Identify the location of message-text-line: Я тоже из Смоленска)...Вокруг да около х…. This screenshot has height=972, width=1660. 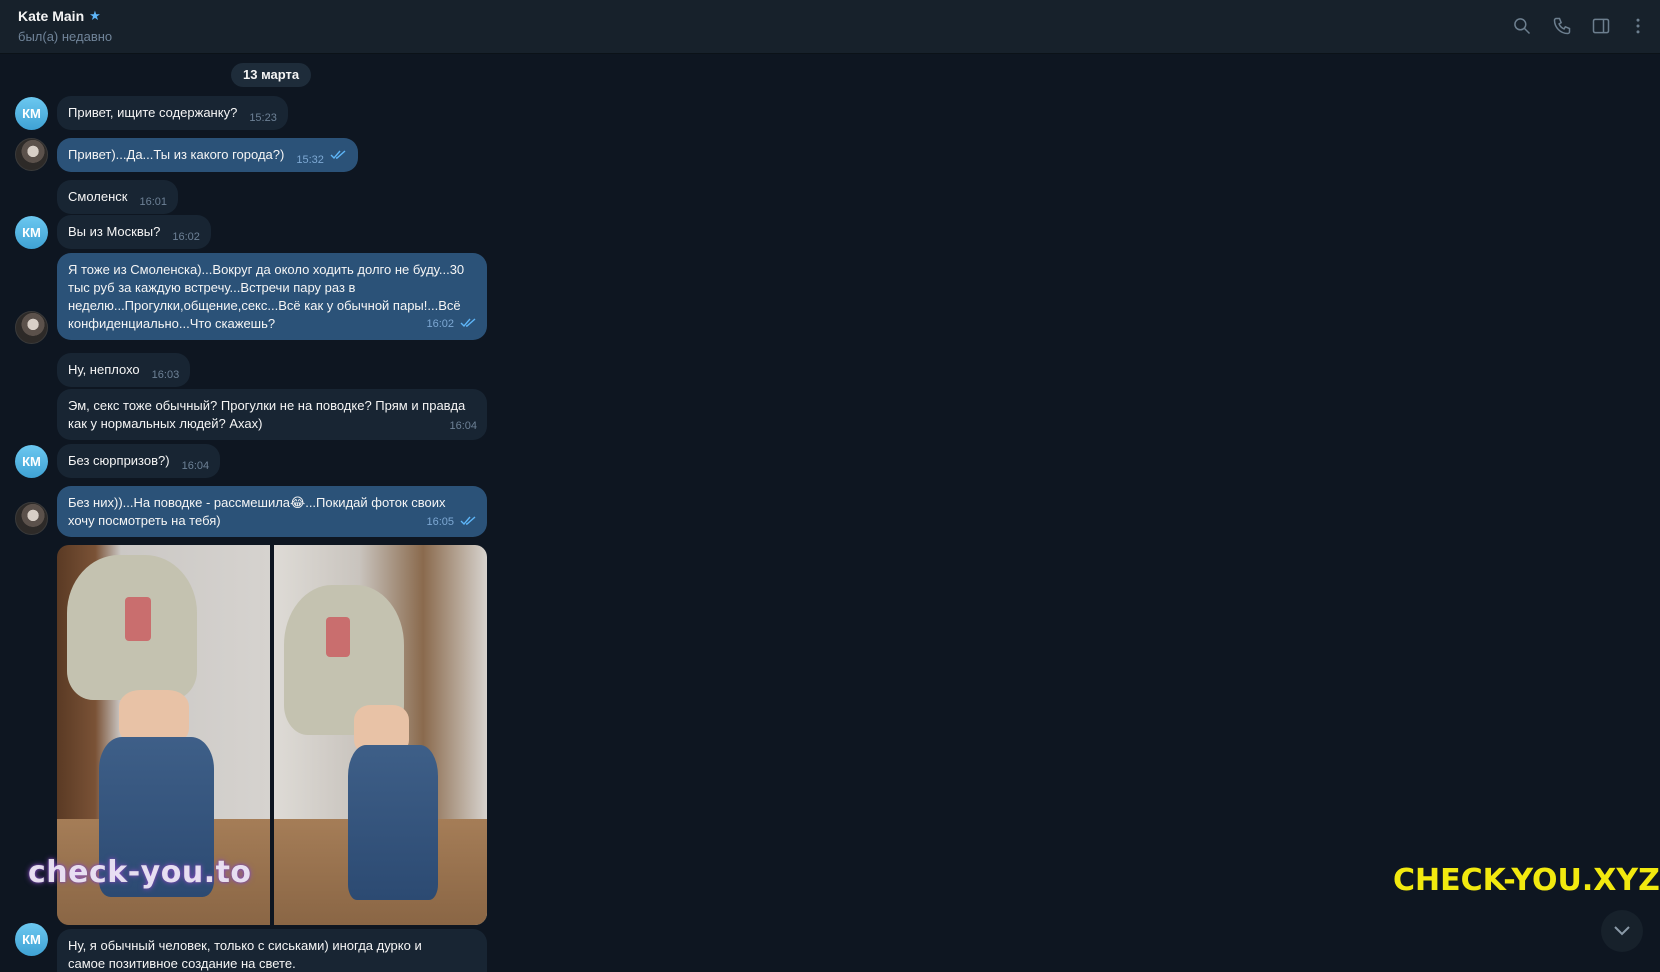
(266, 269).